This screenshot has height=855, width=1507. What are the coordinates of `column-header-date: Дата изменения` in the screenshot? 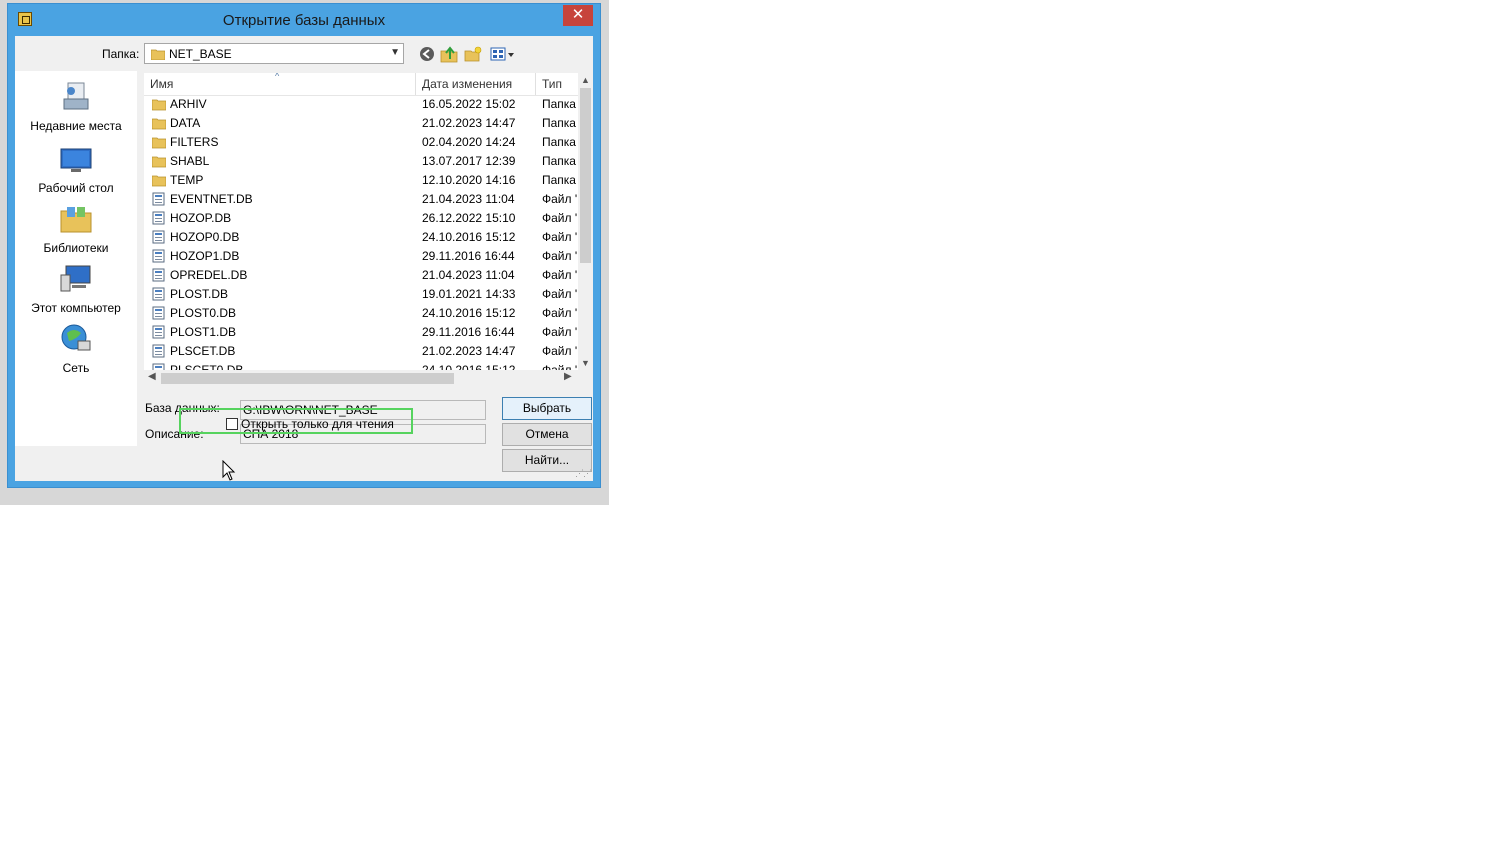 It's located at (467, 84).